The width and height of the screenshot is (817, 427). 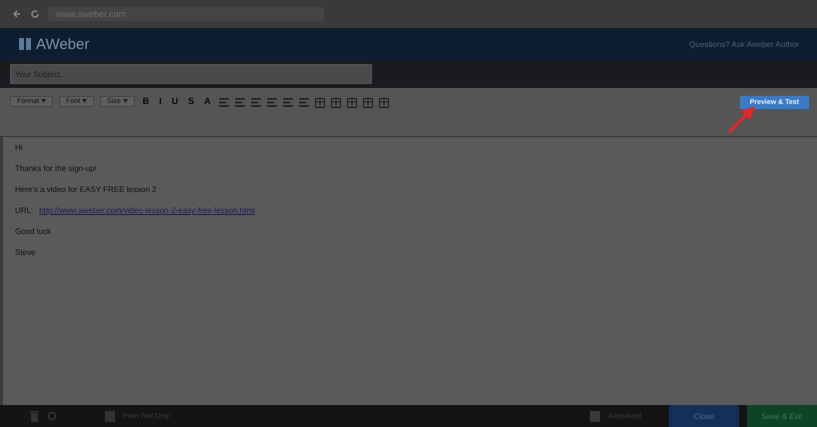 What do you see at coordinates (146, 101) in the screenshot?
I see `format-button: B` at bounding box center [146, 101].